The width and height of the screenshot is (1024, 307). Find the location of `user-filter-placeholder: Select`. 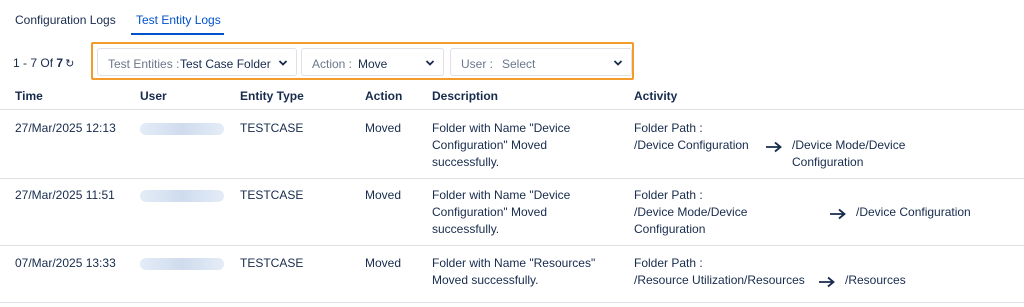

user-filter-placeholder: Select is located at coordinates (519, 64).